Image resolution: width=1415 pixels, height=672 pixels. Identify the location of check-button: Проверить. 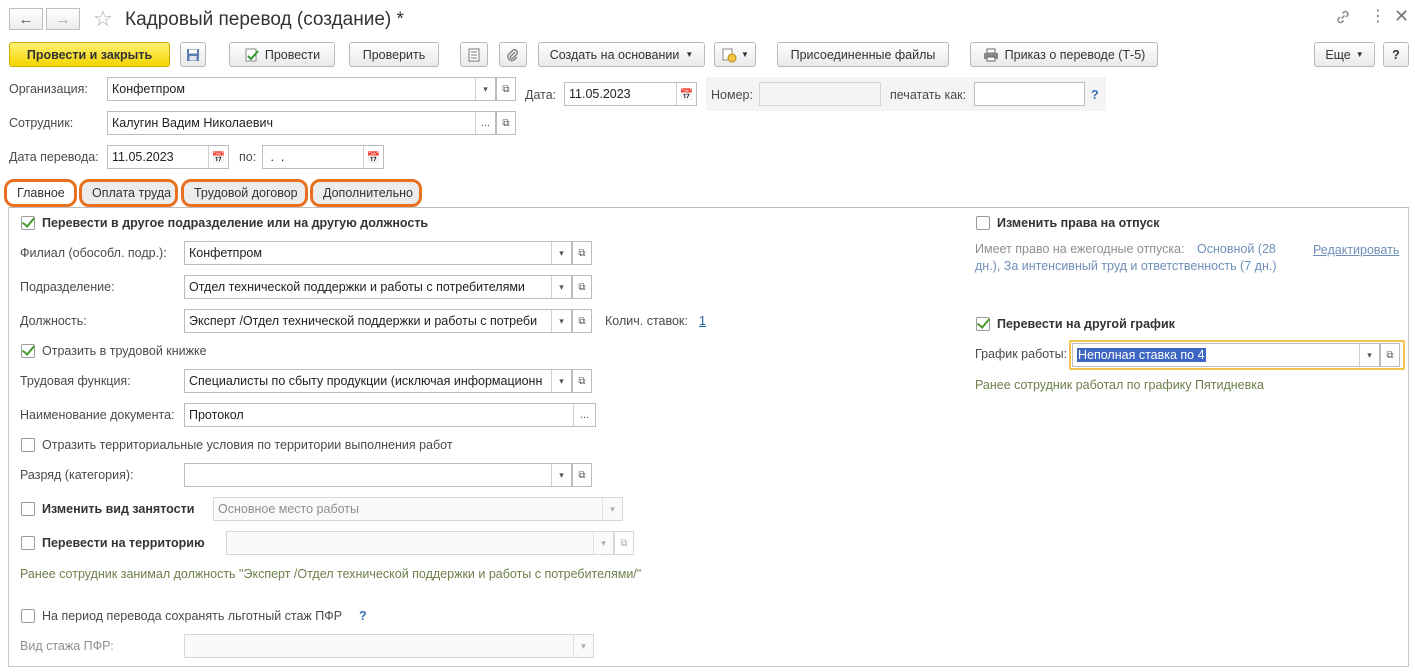
(394, 54).